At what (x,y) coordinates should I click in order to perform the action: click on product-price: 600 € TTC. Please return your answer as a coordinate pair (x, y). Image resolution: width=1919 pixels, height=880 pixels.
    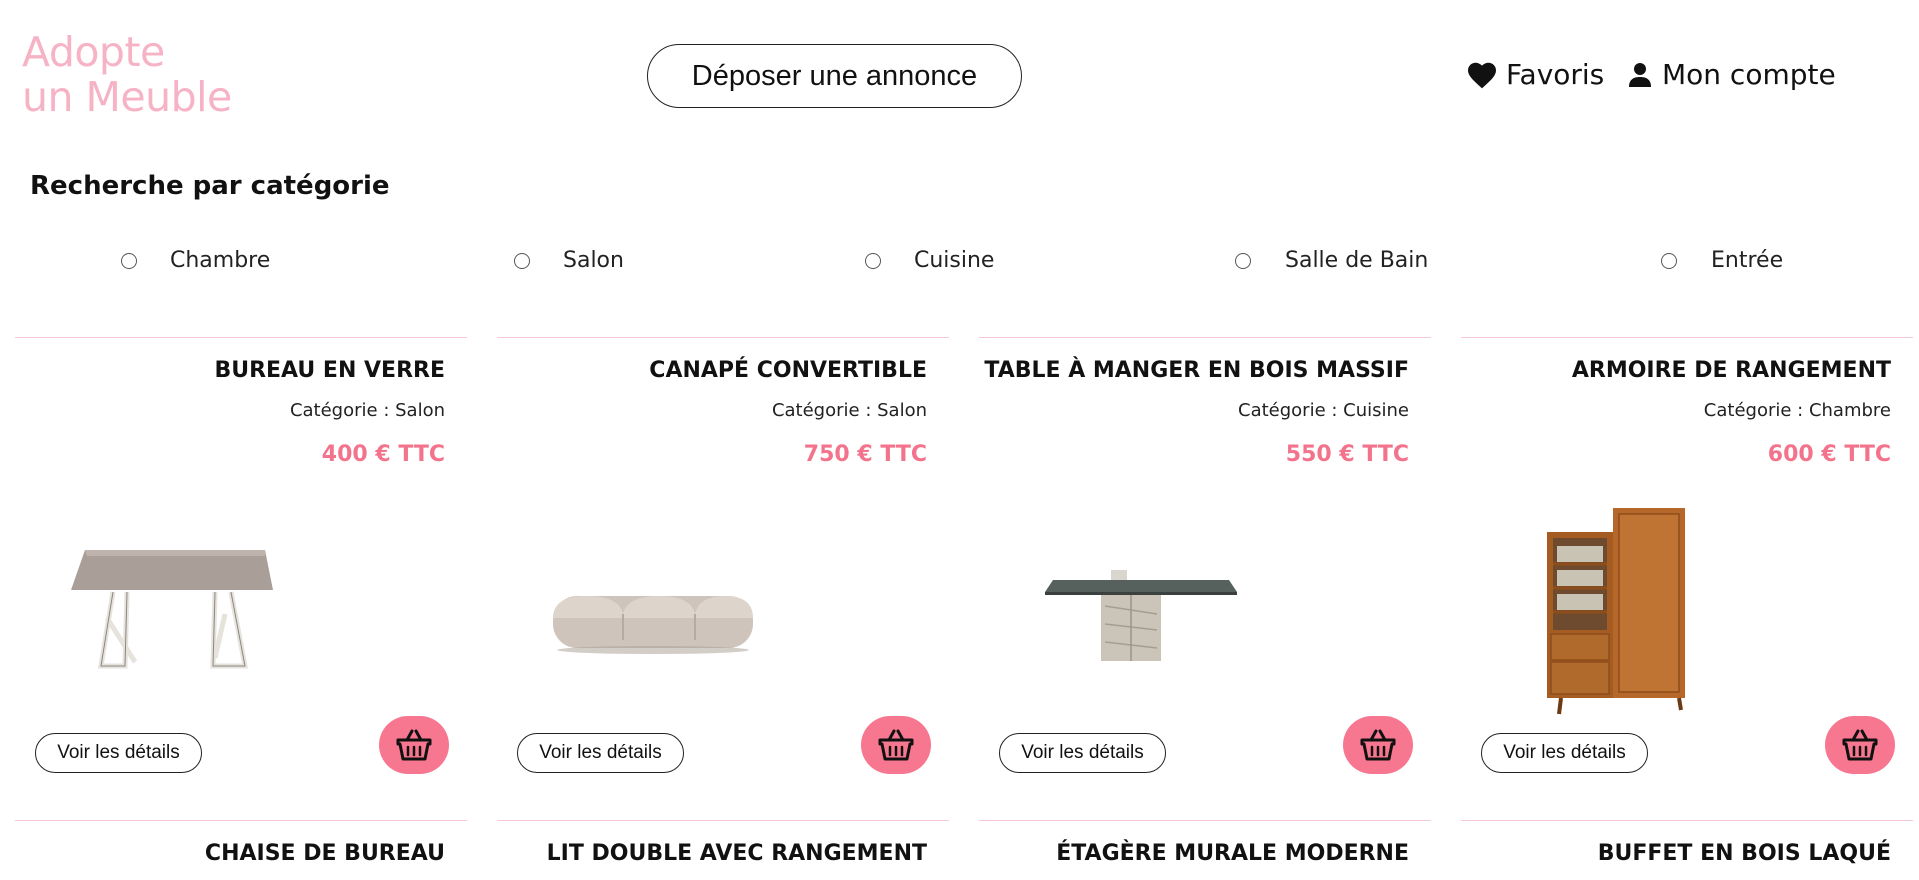
    Looking at the image, I should click on (1829, 454).